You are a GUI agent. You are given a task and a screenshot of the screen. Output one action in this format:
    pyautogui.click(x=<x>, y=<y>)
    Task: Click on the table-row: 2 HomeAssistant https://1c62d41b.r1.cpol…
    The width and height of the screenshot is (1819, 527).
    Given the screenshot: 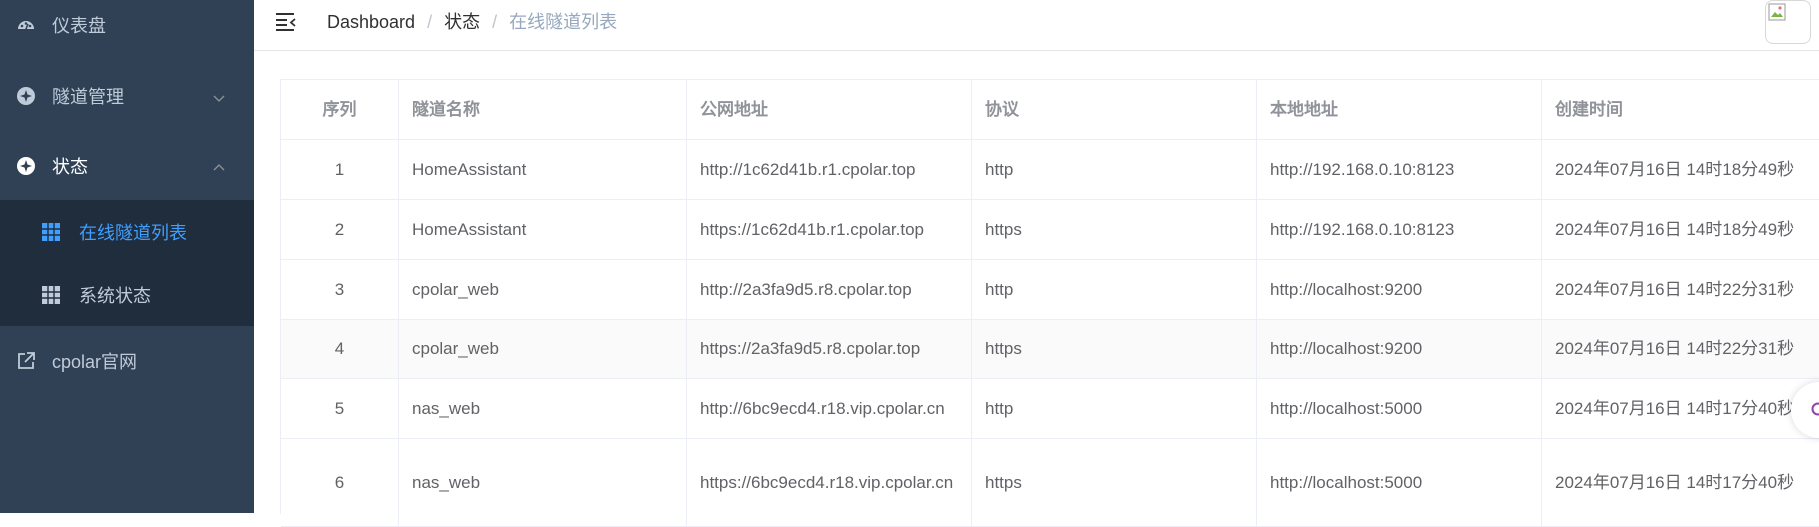 What is the action you would take?
    pyautogui.click(x=1050, y=230)
    